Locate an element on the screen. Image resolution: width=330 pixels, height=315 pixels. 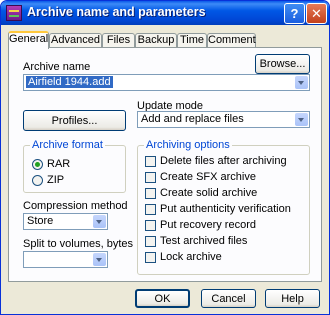
update-mode-select: Add and replace files is located at coordinates (223, 119).